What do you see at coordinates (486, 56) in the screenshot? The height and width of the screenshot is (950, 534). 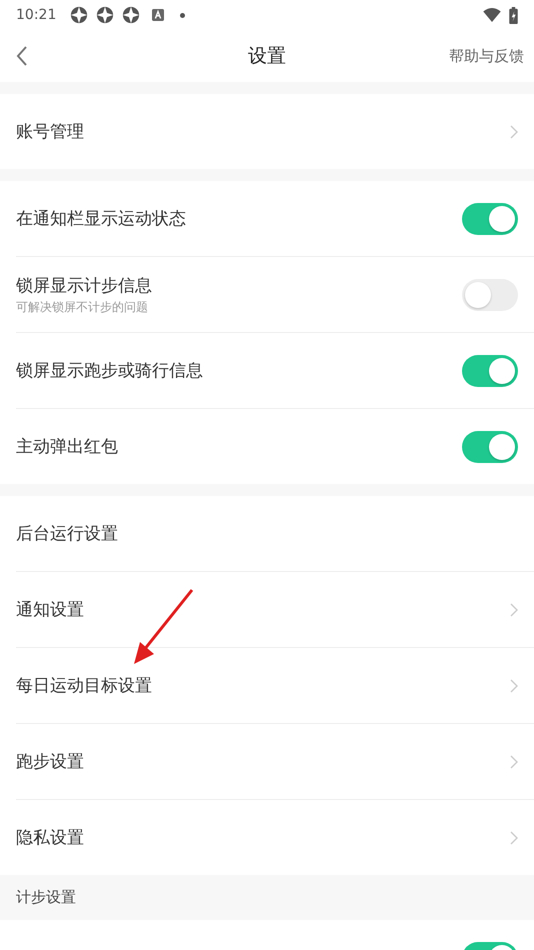 I see `help-feedback-link: 帮助与反馈` at bounding box center [486, 56].